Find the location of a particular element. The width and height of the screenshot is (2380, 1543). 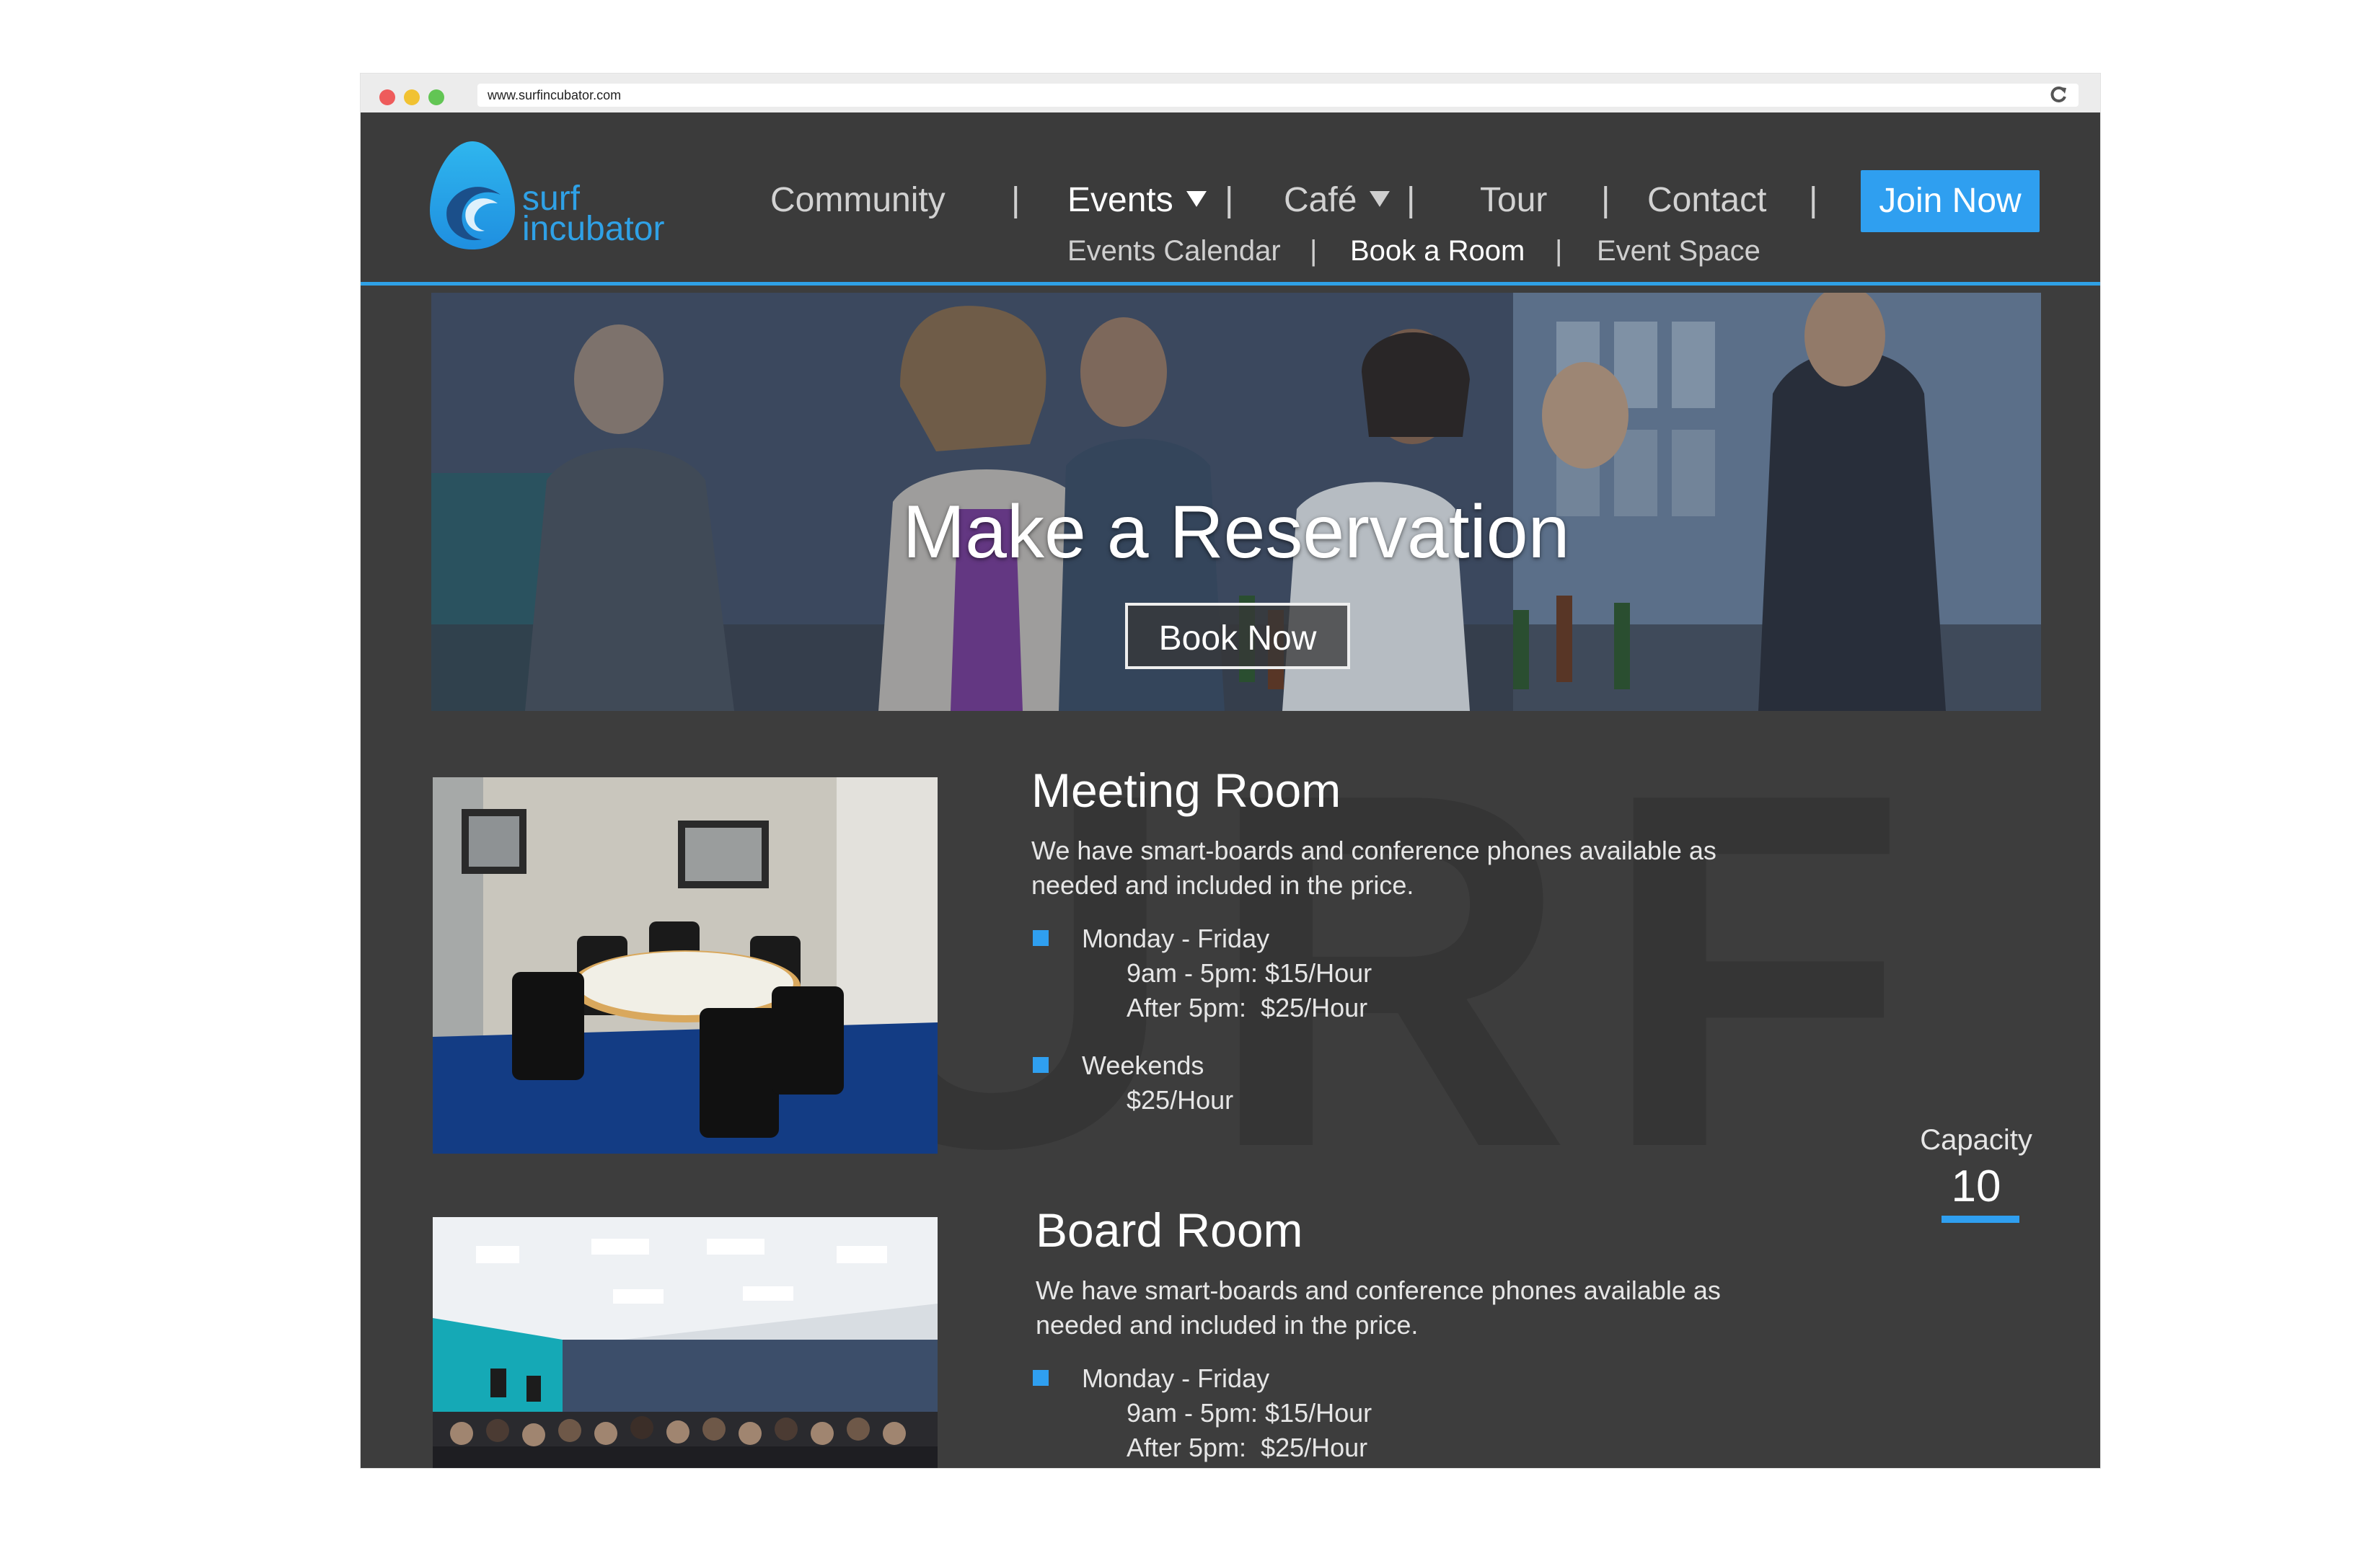

nav-item-events: Events is located at coordinates (1137, 200).